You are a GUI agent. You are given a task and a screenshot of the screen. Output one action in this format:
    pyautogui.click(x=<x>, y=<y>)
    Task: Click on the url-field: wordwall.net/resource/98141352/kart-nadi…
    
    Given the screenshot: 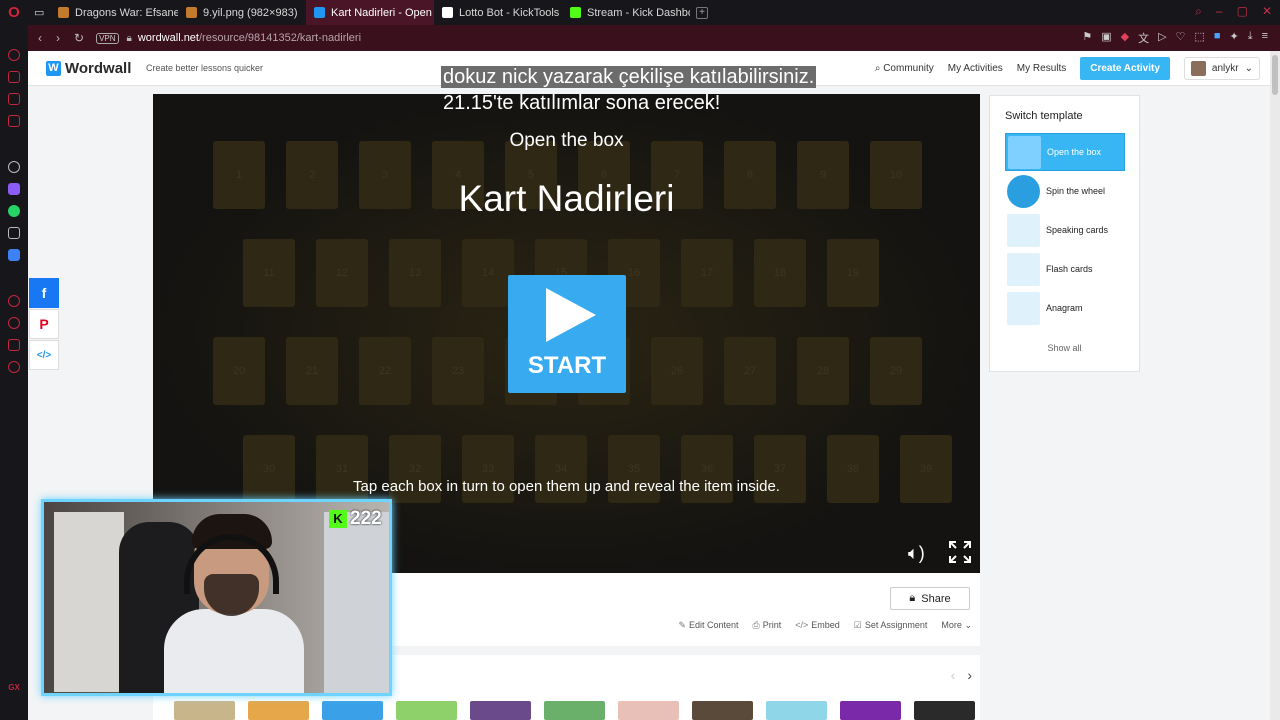 What is the action you would take?
    pyautogui.click(x=249, y=38)
    